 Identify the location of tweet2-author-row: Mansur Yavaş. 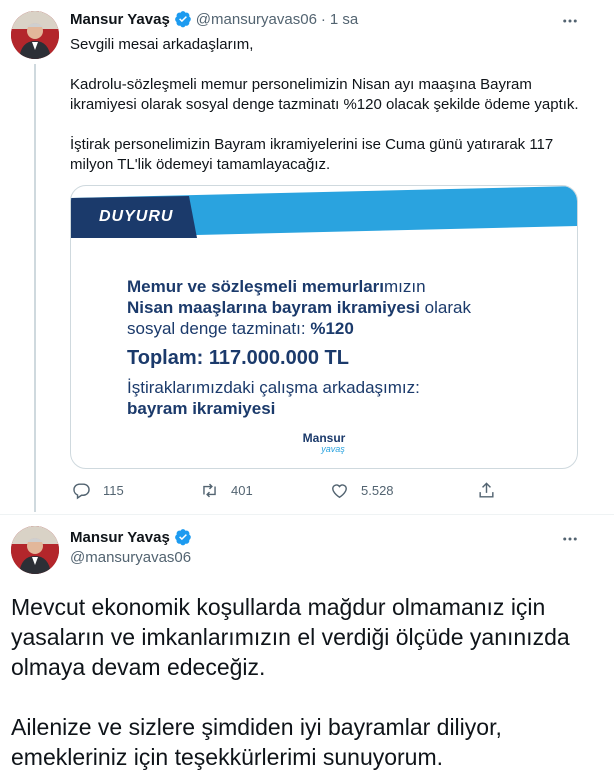
(131, 537).